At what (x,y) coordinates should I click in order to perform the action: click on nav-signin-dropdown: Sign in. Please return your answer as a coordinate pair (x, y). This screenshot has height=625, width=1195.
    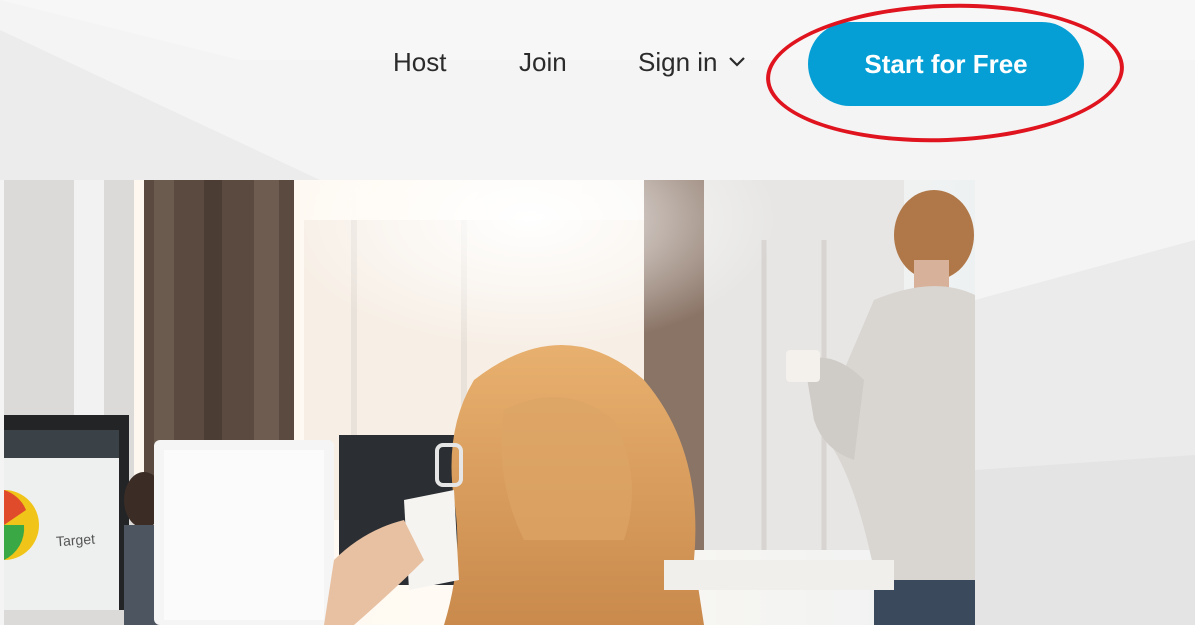
    Looking at the image, I should click on (692, 62).